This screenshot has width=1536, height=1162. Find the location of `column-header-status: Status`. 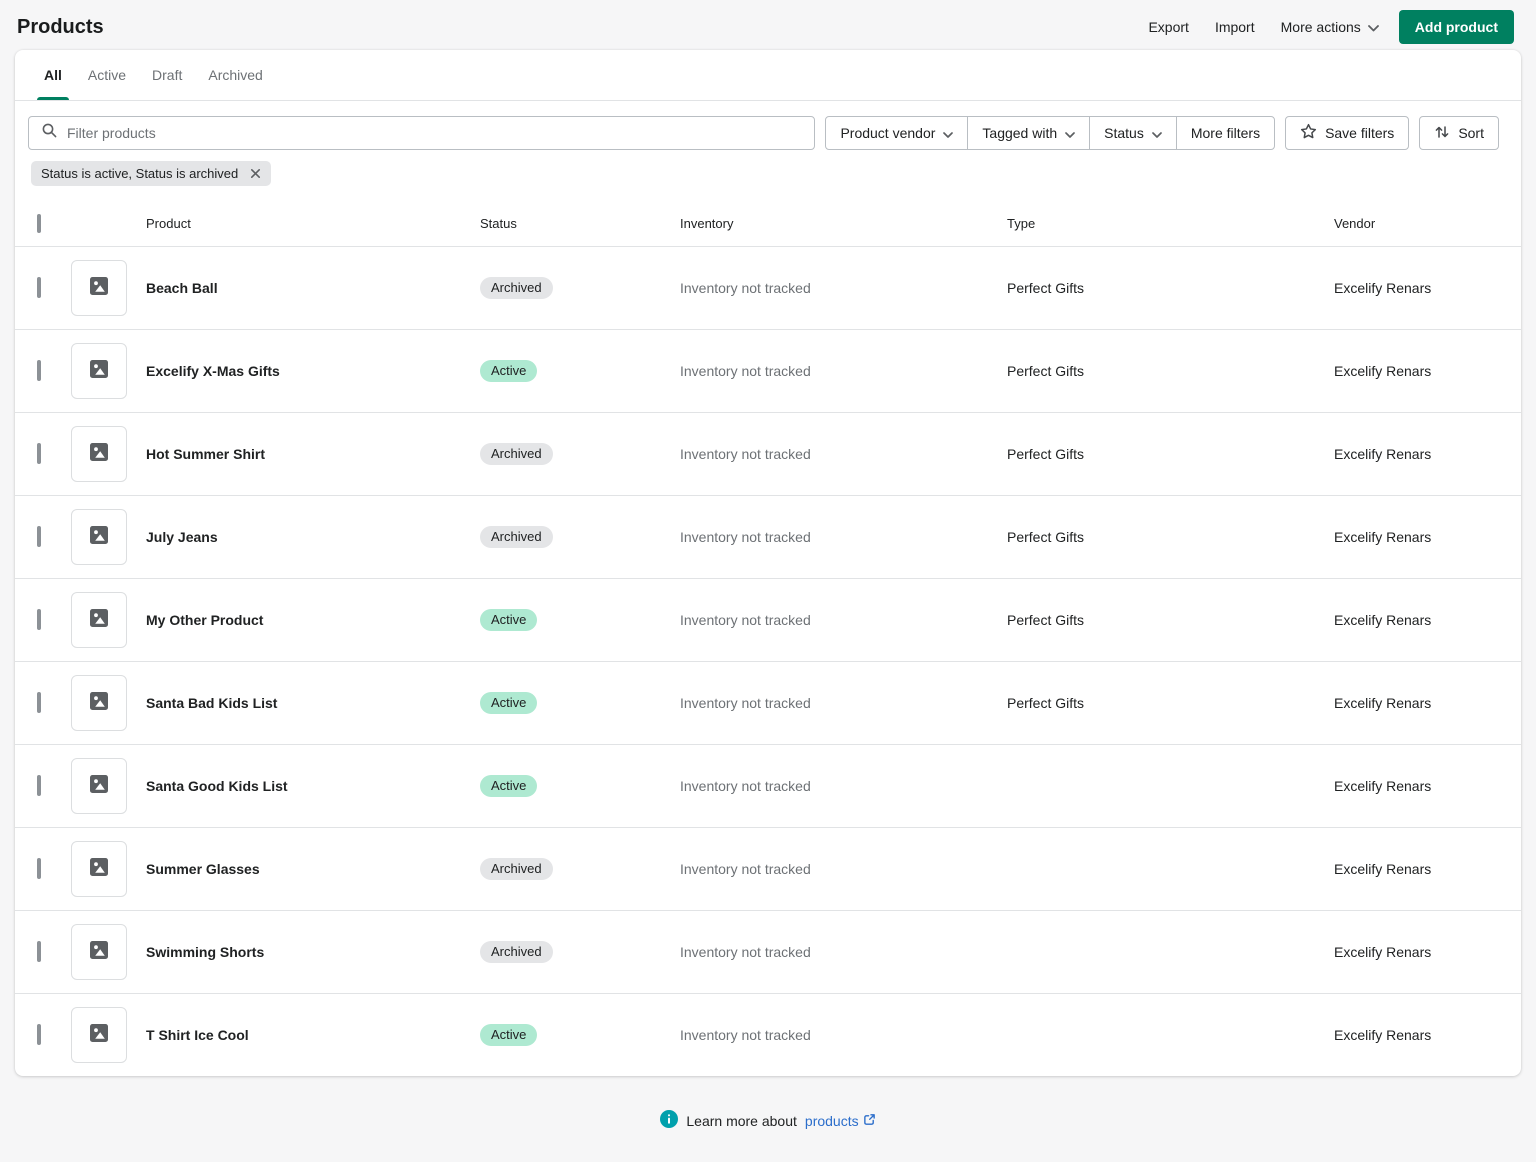

column-header-status: Status is located at coordinates (498, 223).